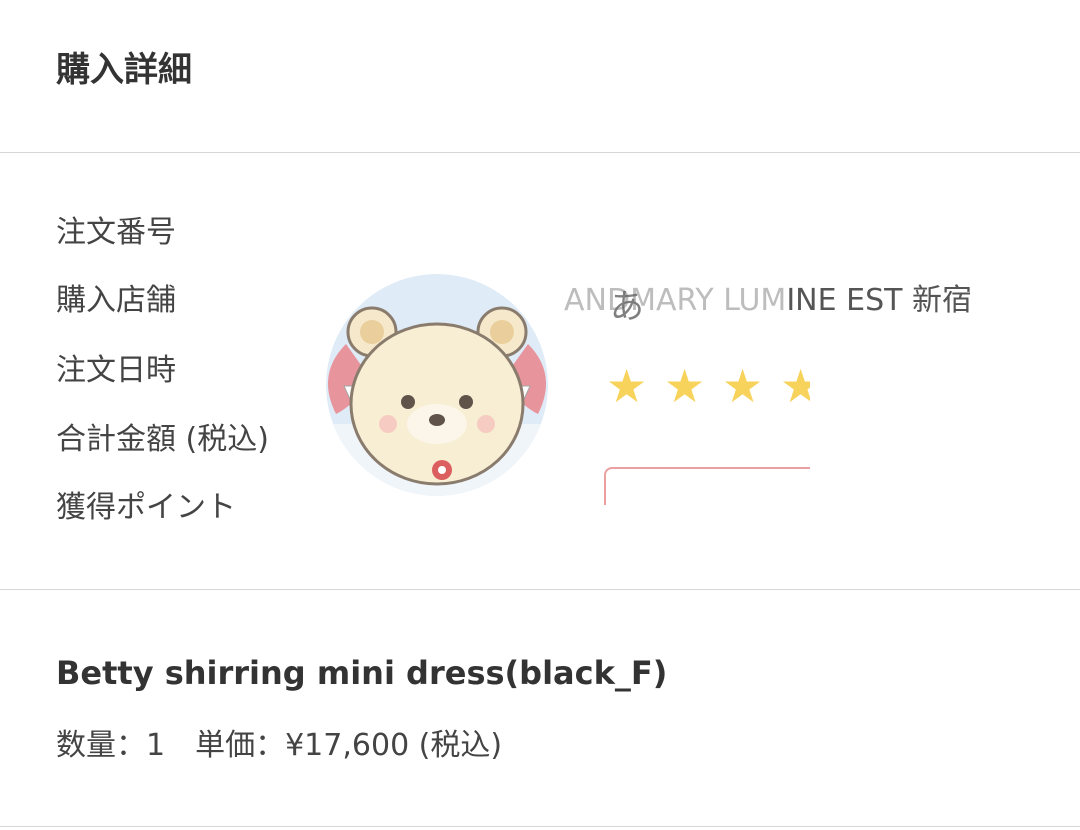 This screenshot has width=1080, height=830. I want to click on store-label: 購入店舗, so click(116, 300).